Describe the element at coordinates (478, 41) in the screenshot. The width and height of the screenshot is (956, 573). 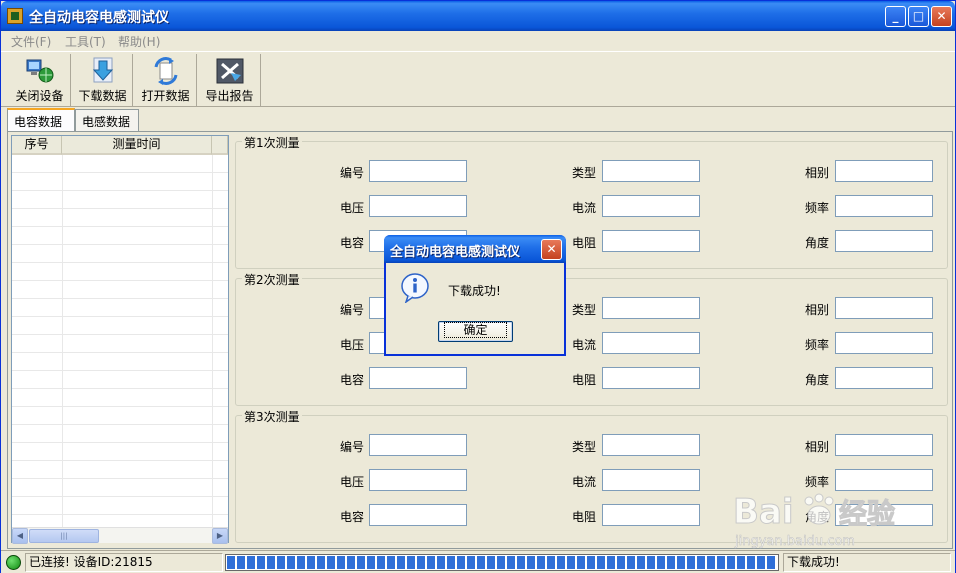
I see `menu-bar: 文件(F) 工具(T) 帮助(H)` at that location.